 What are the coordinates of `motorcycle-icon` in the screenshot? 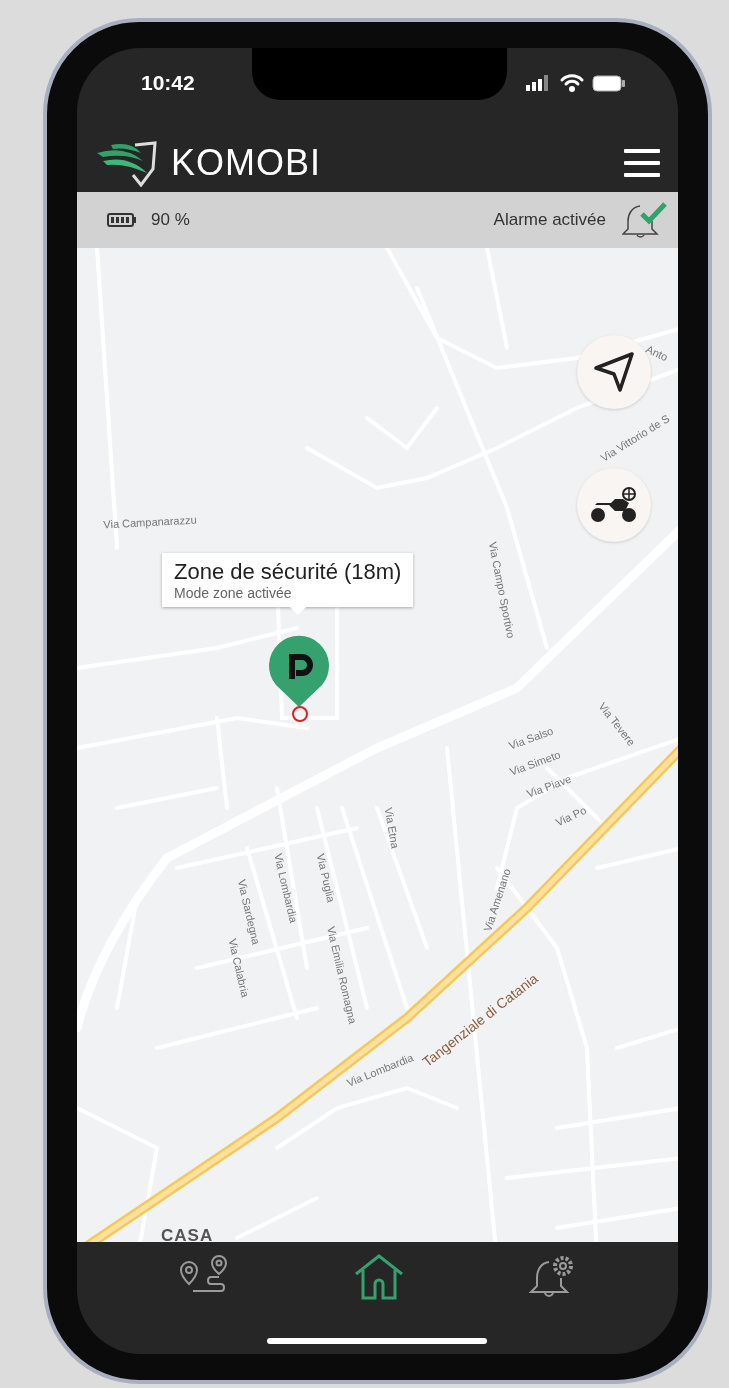 It's located at (614, 505).